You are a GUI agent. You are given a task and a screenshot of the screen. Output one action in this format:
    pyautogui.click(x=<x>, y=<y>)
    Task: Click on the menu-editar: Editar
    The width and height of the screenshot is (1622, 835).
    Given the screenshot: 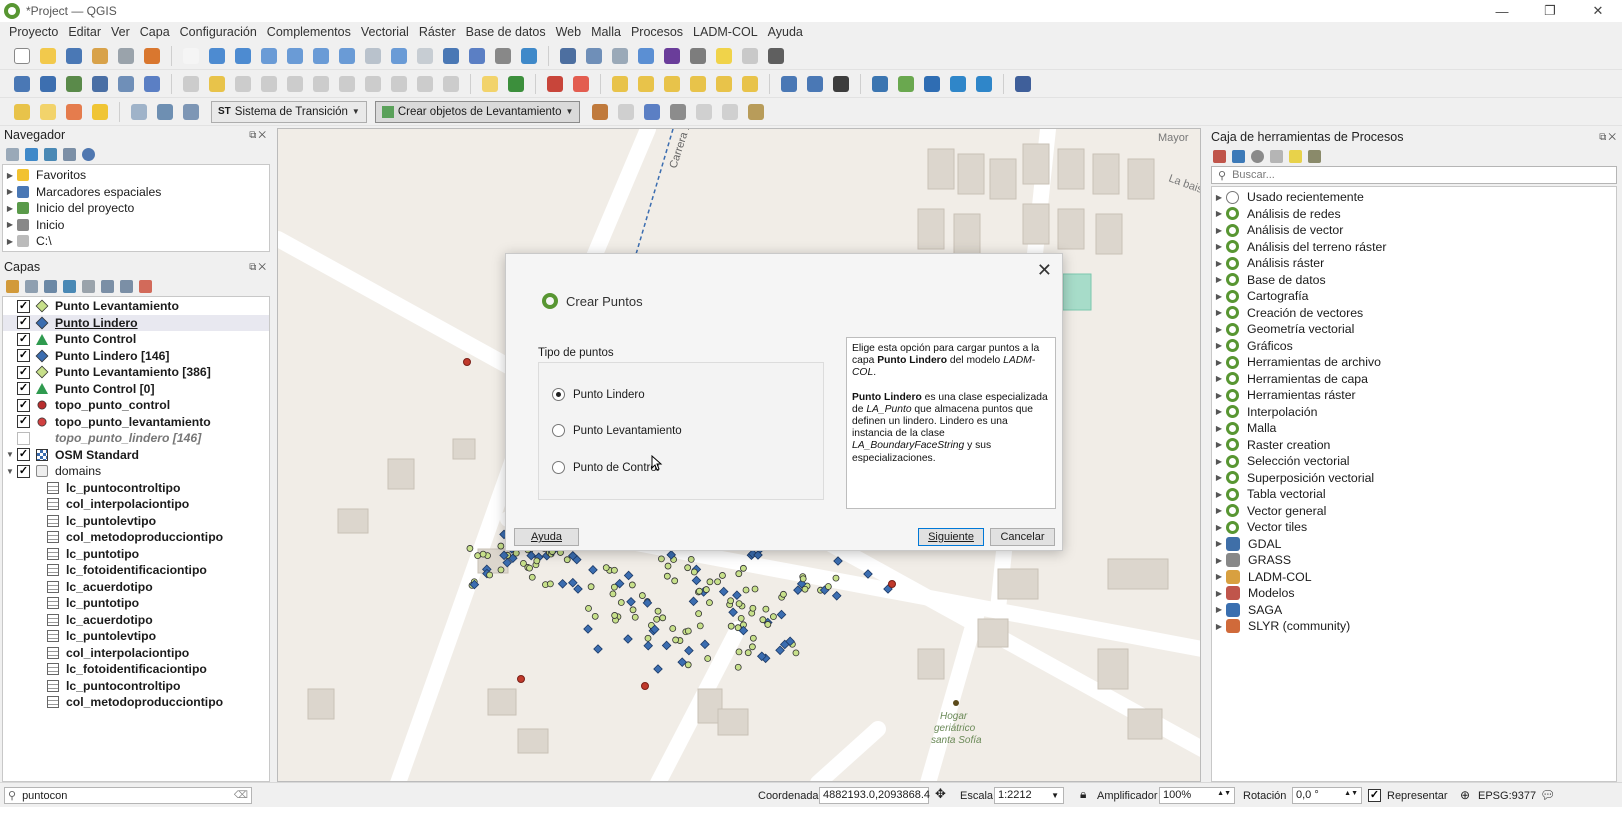 What is the action you would take?
    pyautogui.click(x=84, y=32)
    